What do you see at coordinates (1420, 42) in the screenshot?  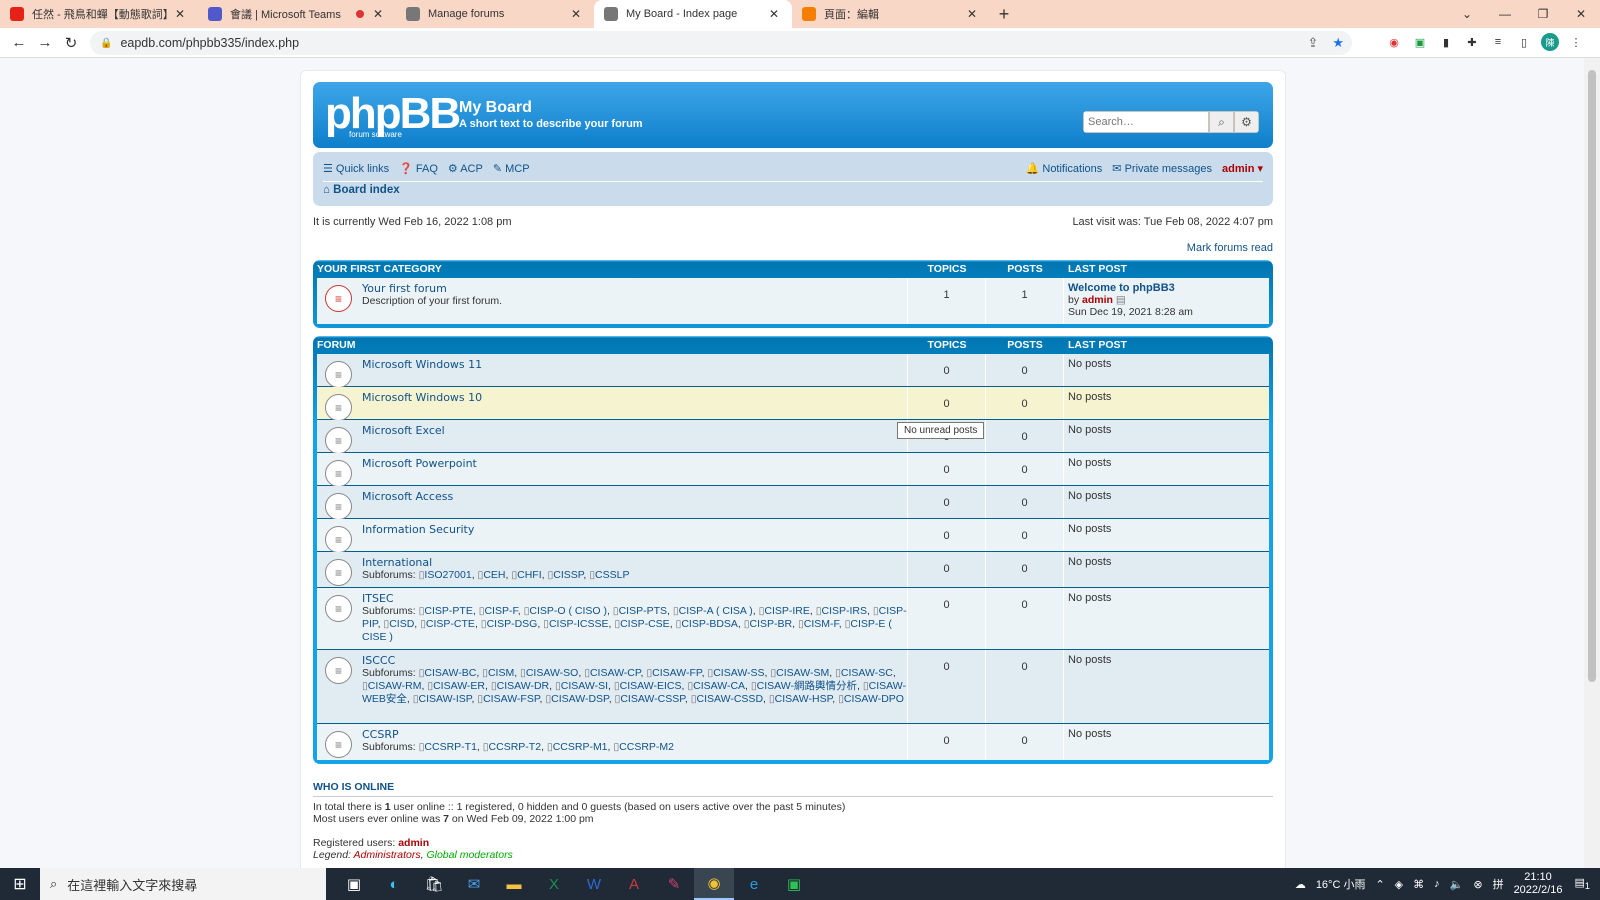 I see `extension-icon-2: ▣` at bounding box center [1420, 42].